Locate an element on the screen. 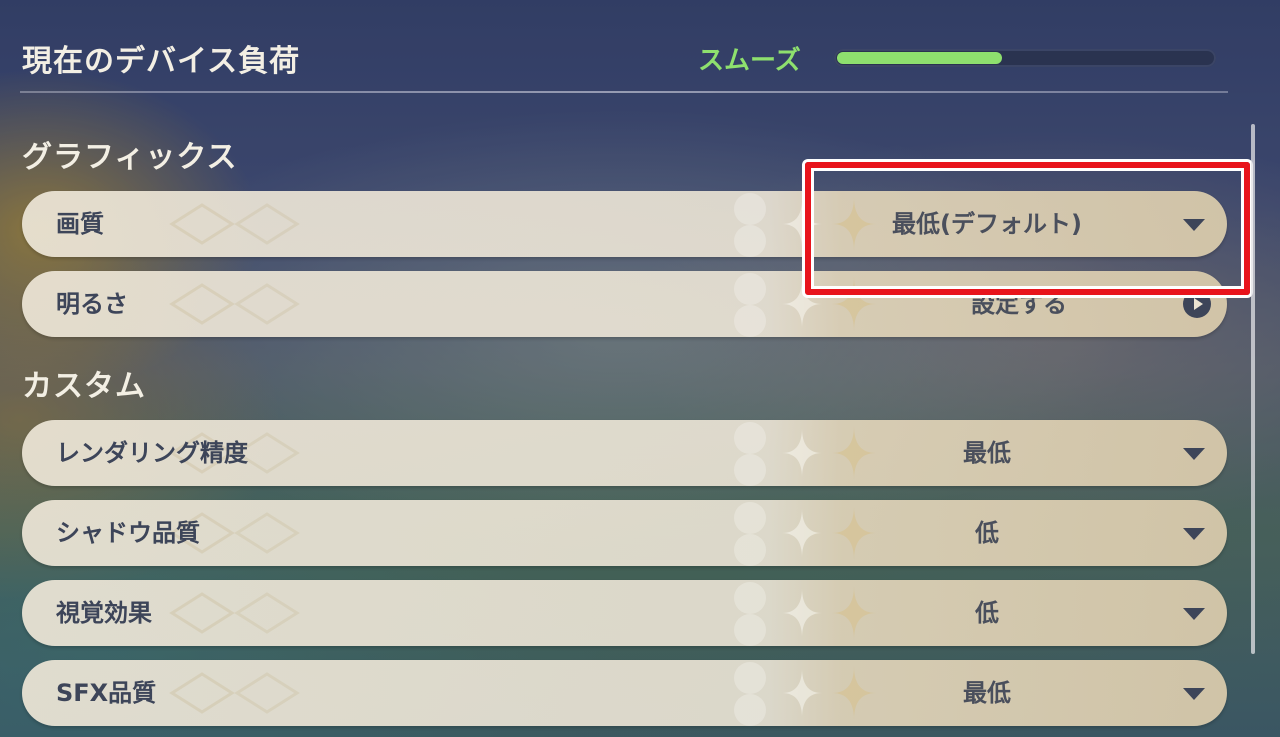 The height and width of the screenshot is (737, 1280). setting-label-brightness: 明るさ is located at coordinates (92, 304).